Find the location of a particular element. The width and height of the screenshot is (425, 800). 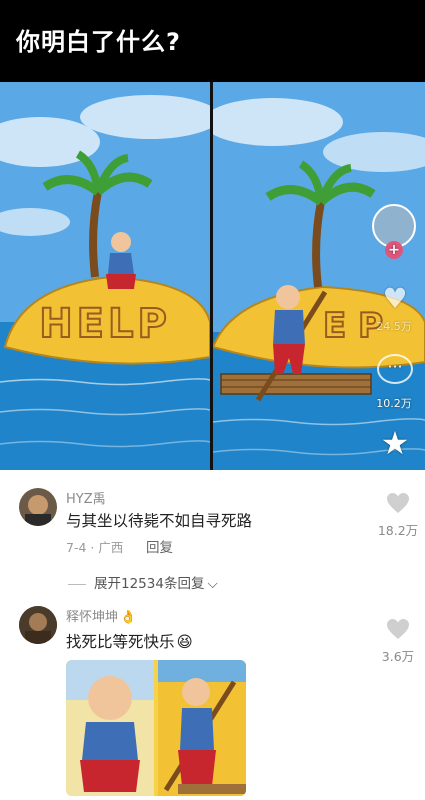

header-bar: 你明白了什么? is located at coordinates (212, 41).